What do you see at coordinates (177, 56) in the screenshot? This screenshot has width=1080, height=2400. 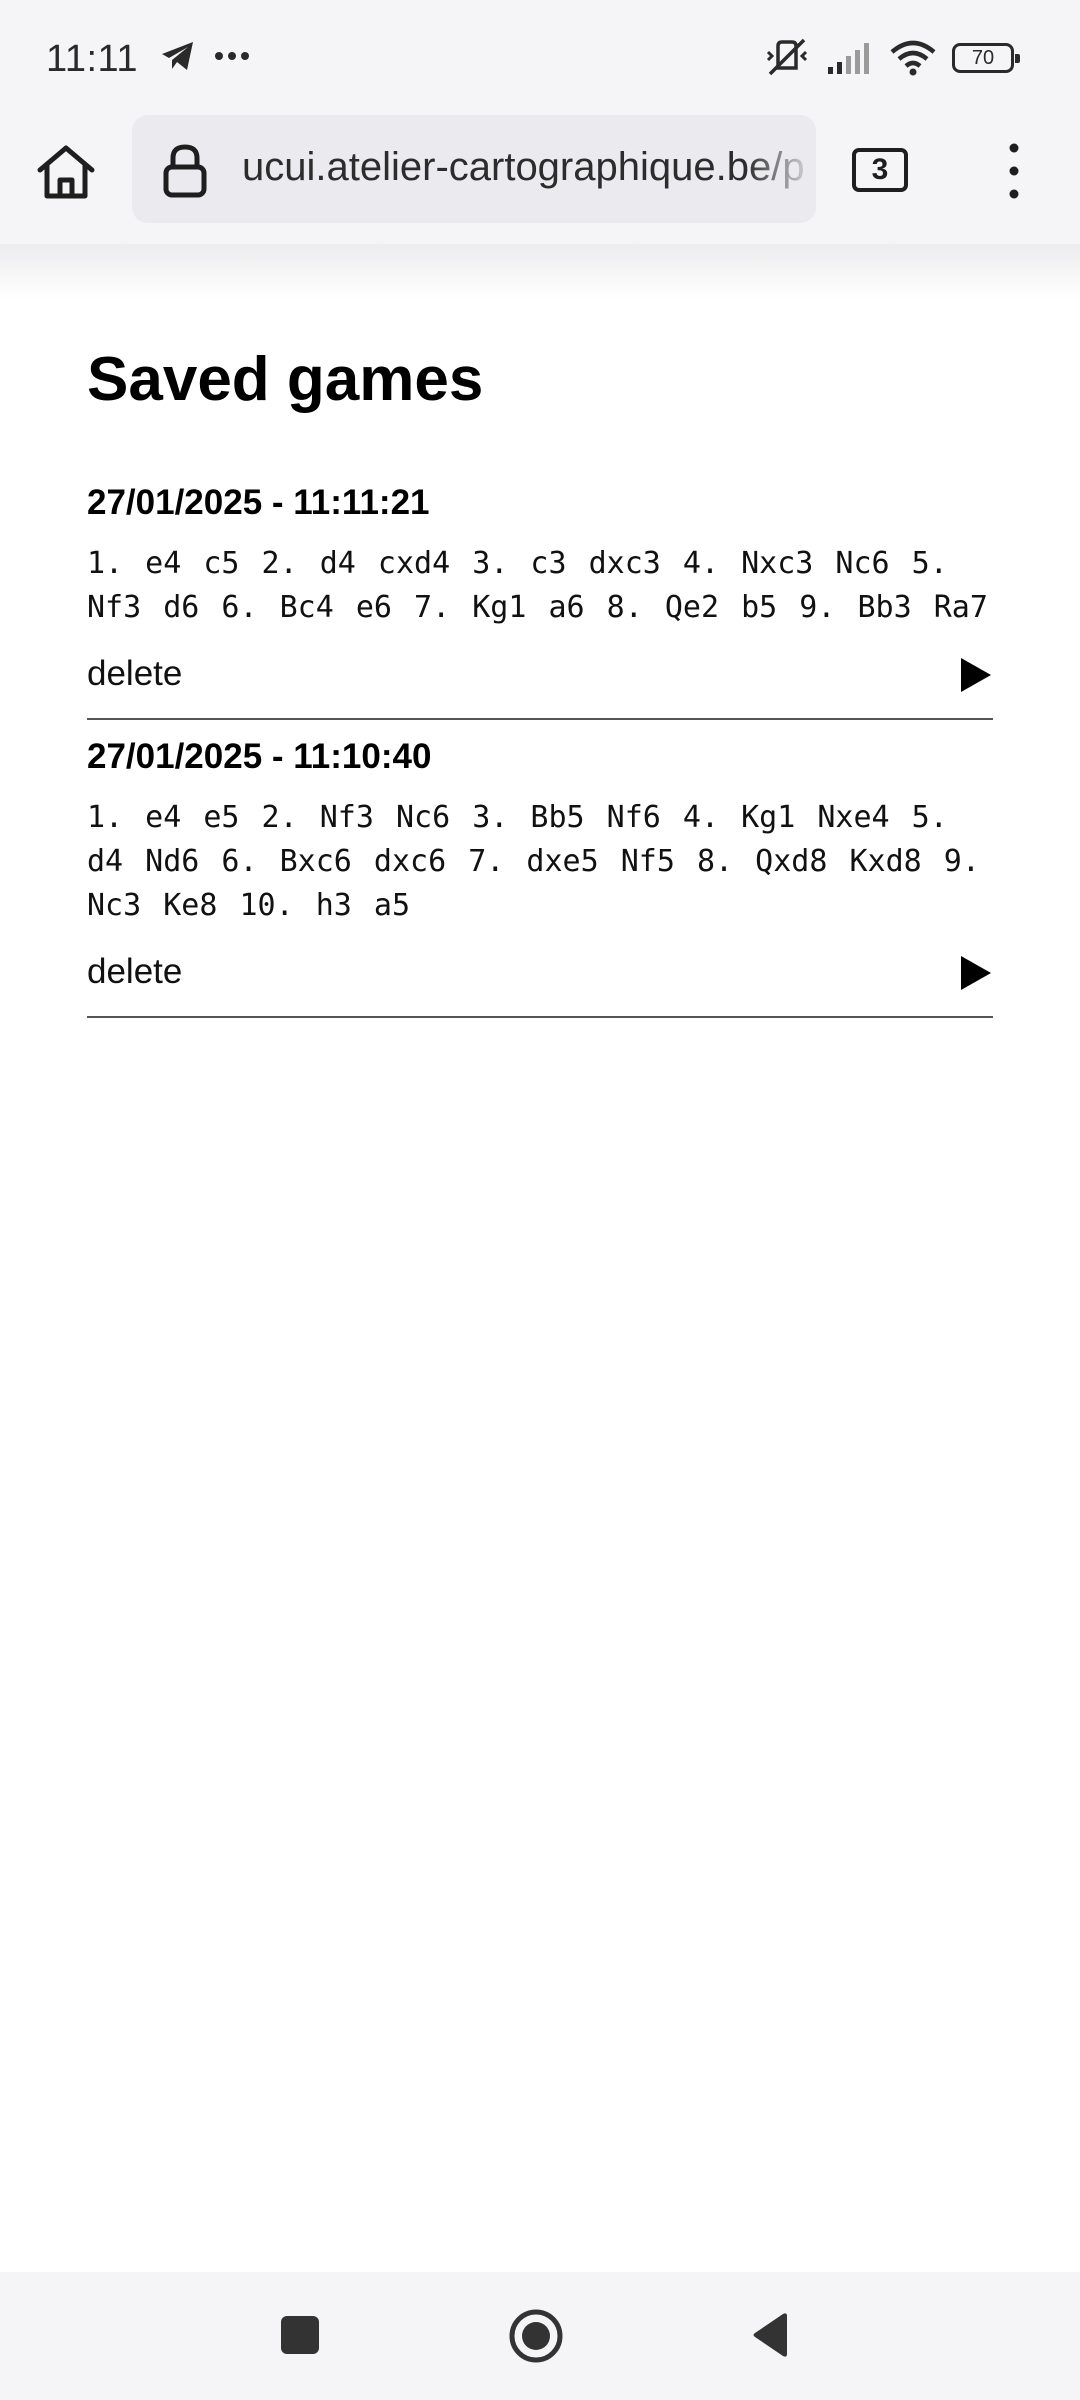 I see `telegram-icon` at bounding box center [177, 56].